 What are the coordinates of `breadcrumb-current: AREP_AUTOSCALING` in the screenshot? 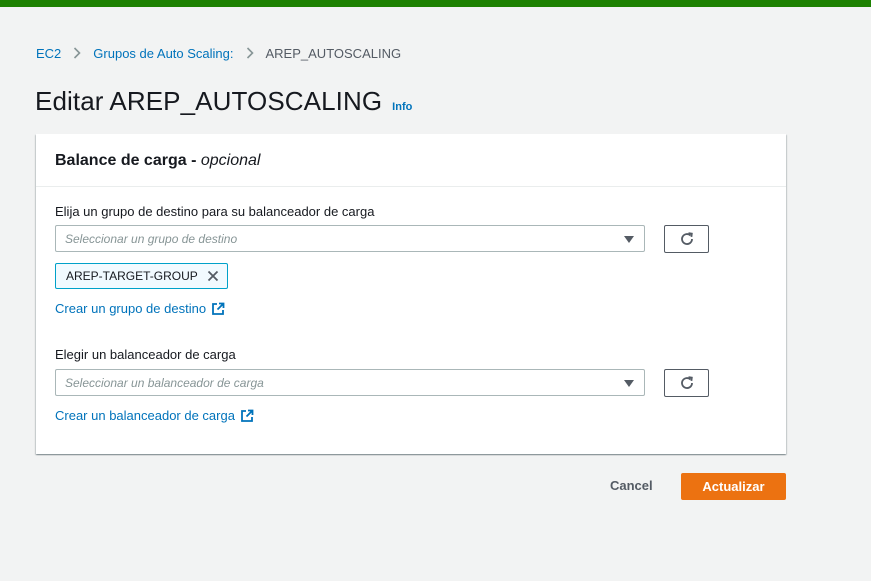 It's located at (333, 53).